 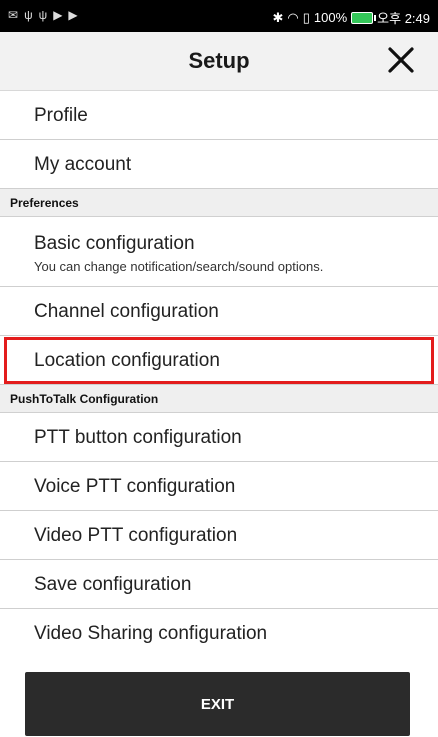 I want to click on section-label: PushToTalk Configuration, so click(x=84, y=399).